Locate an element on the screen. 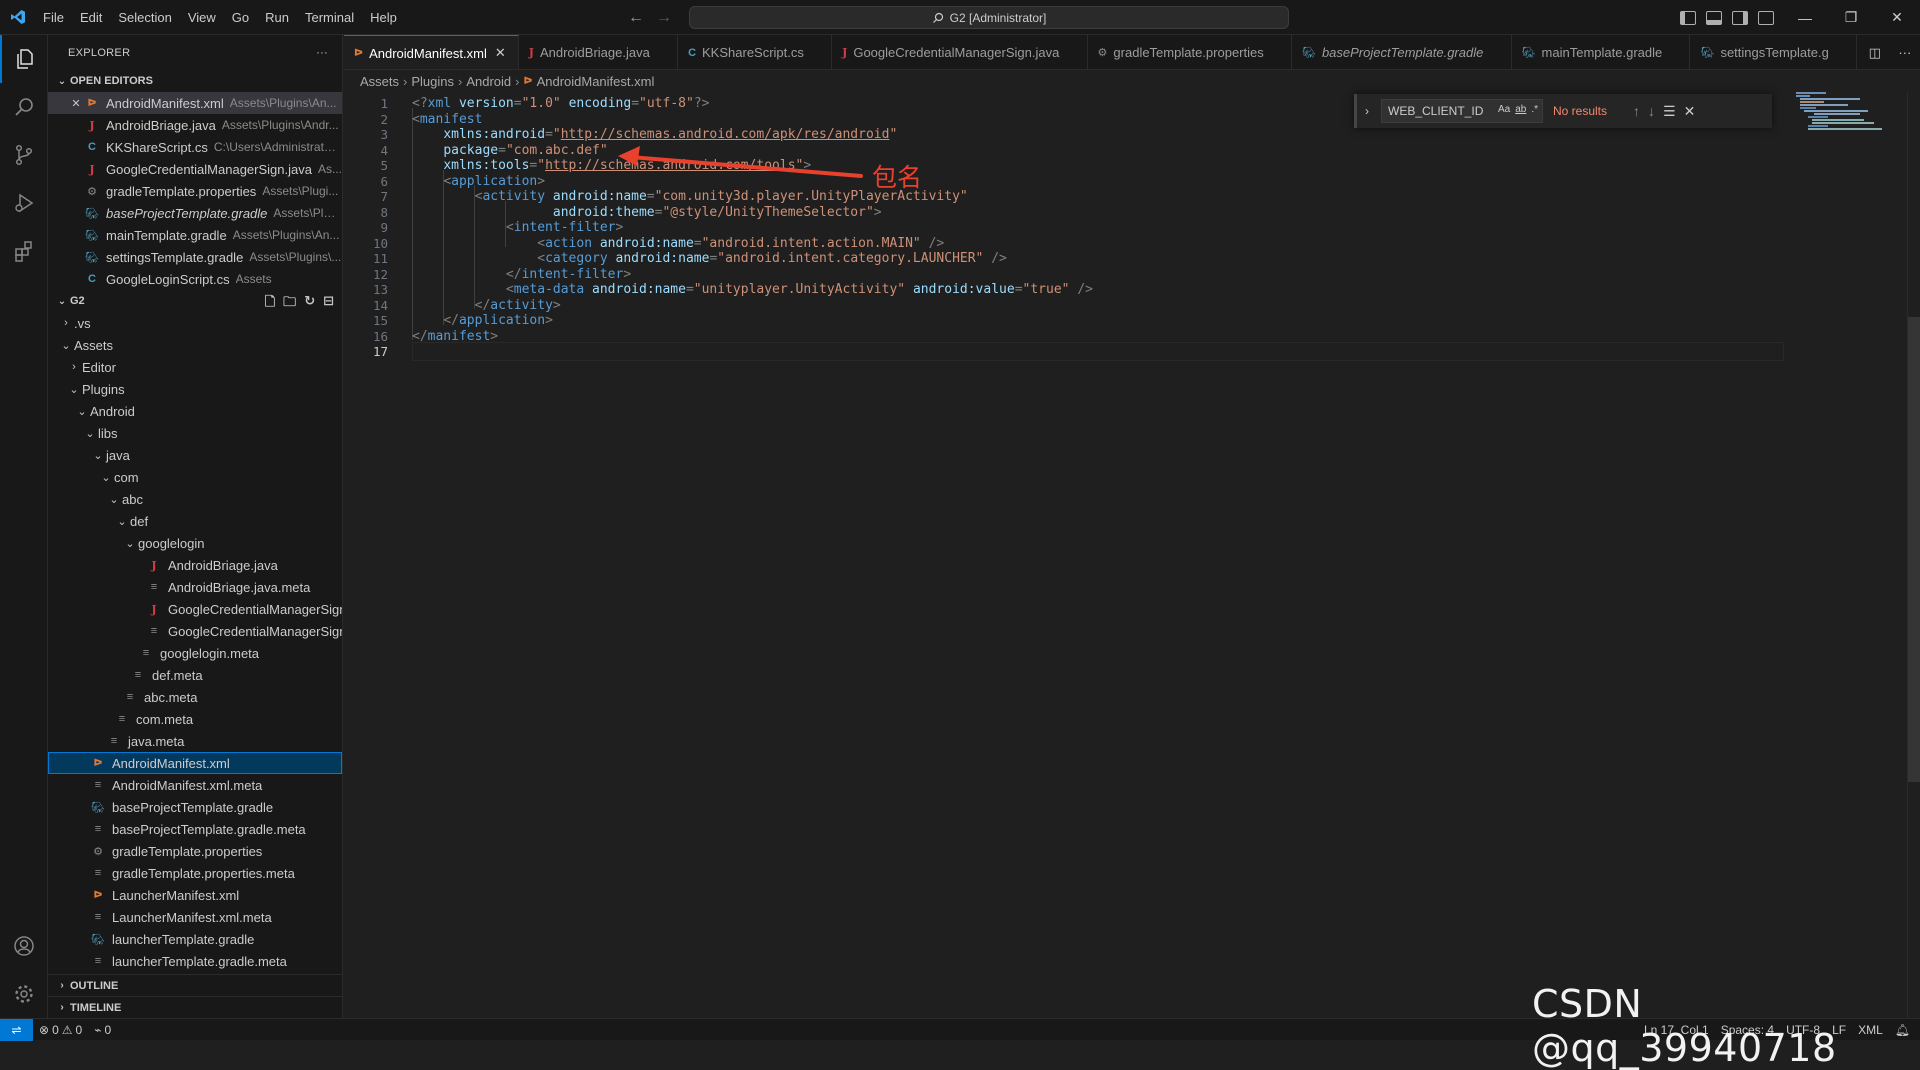 The image size is (1920, 1070). editor-tab: J AndroidBriage.java is located at coordinates (599, 52).